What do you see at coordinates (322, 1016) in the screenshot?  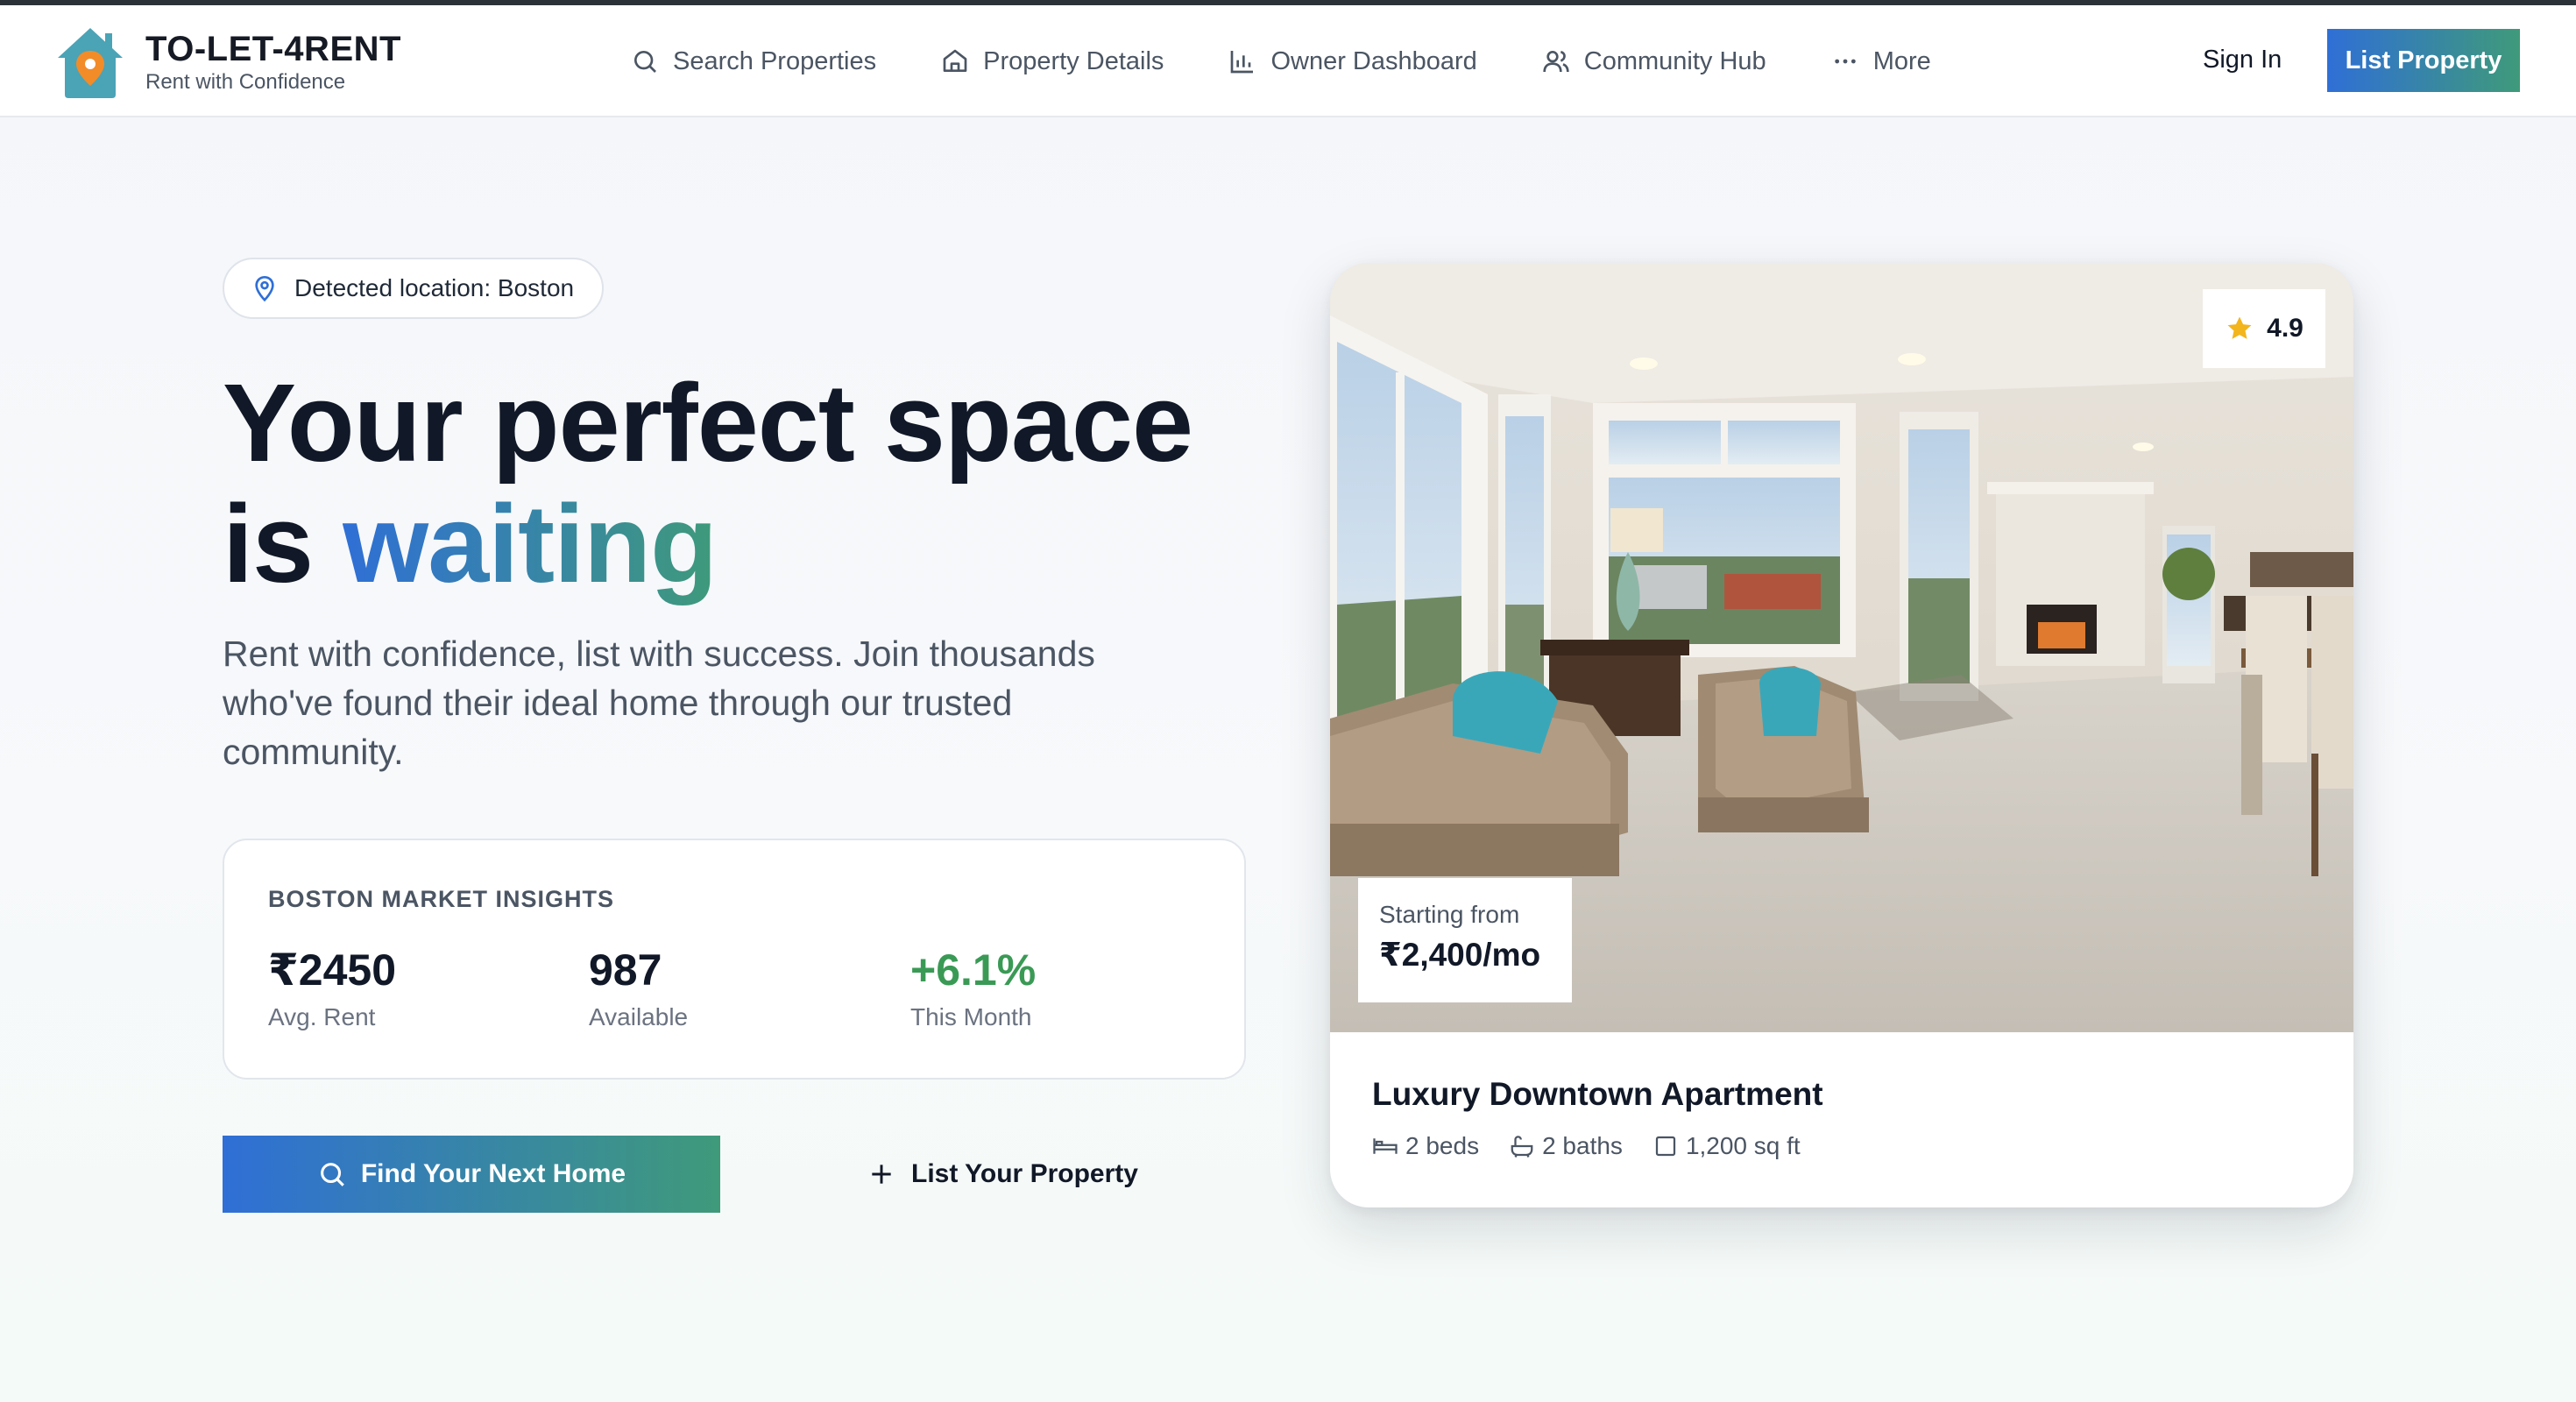 I see `stat-label: Avg. Rent` at bounding box center [322, 1016].